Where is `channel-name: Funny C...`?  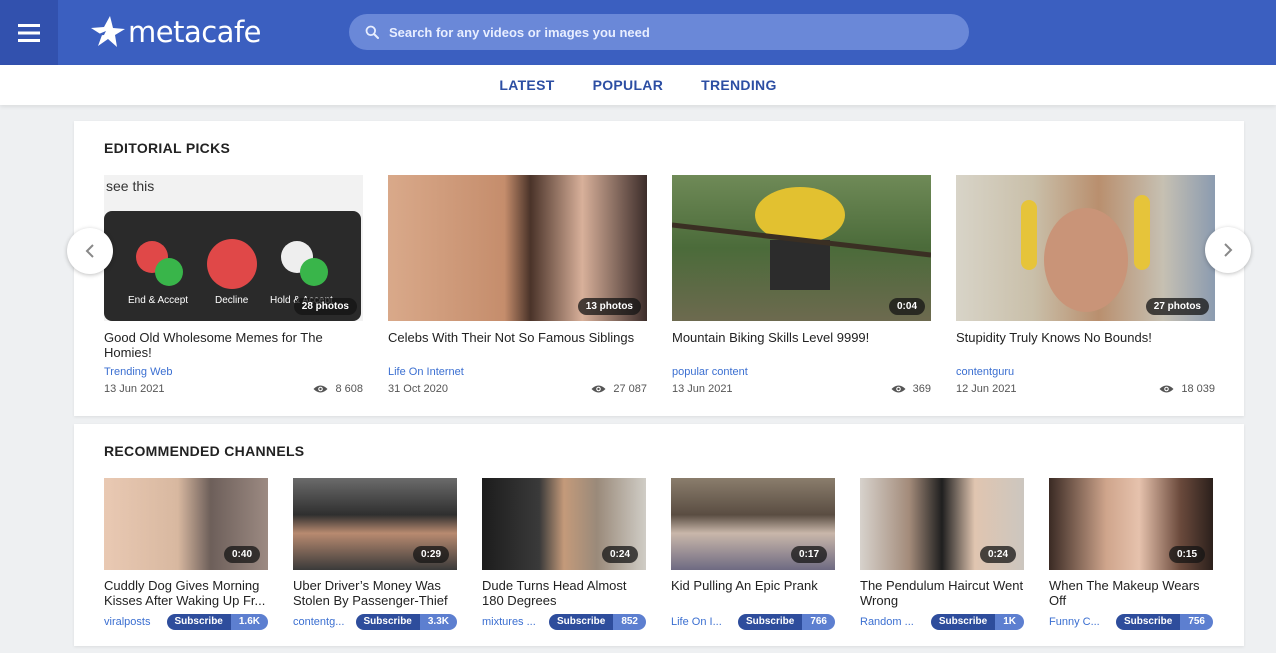
channel-name: Funny C... is located at coordinates (1080, 622).